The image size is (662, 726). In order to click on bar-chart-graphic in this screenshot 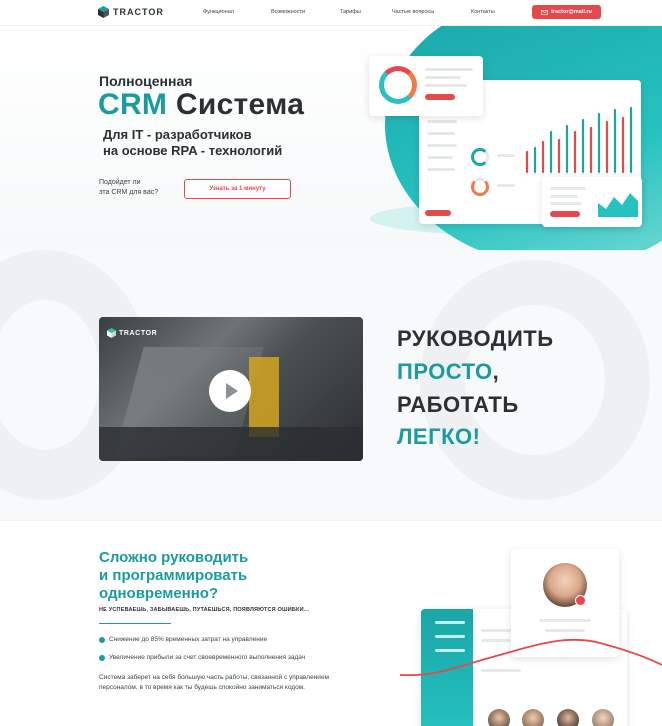, I will do `click(579, 140)`.